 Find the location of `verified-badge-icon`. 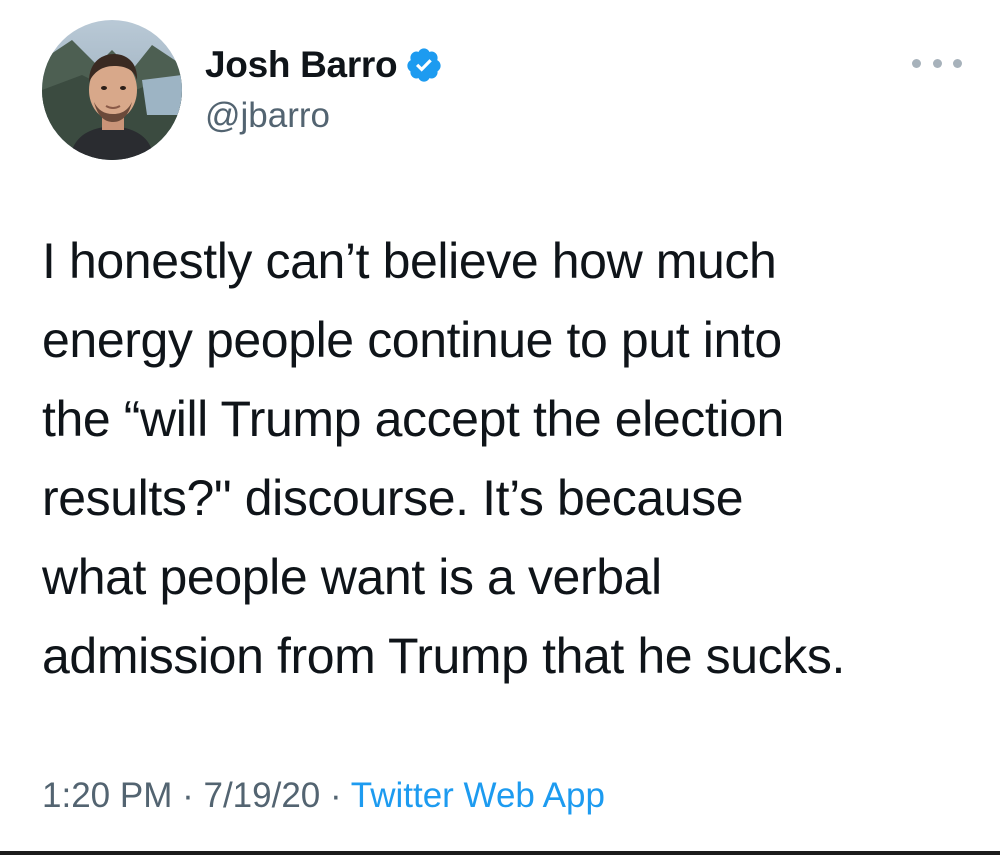

verified-badge-icon is located at coordinates (424, 65).